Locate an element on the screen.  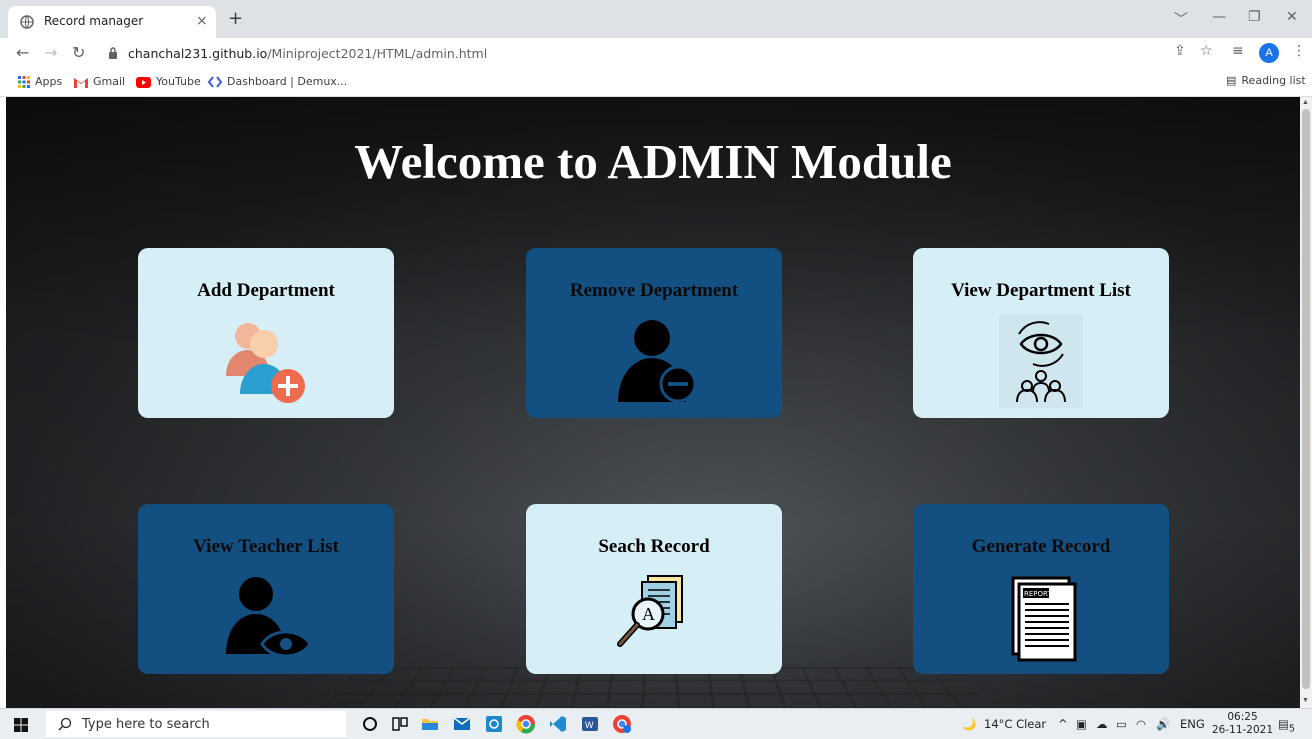
media-queue-icon: ≡ is located at coordinates (1238, 51).